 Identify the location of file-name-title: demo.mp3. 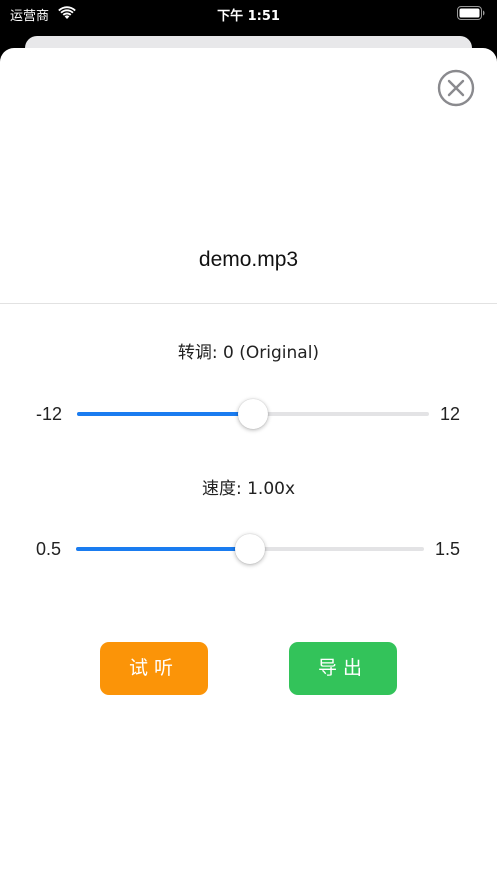
(248, 259).